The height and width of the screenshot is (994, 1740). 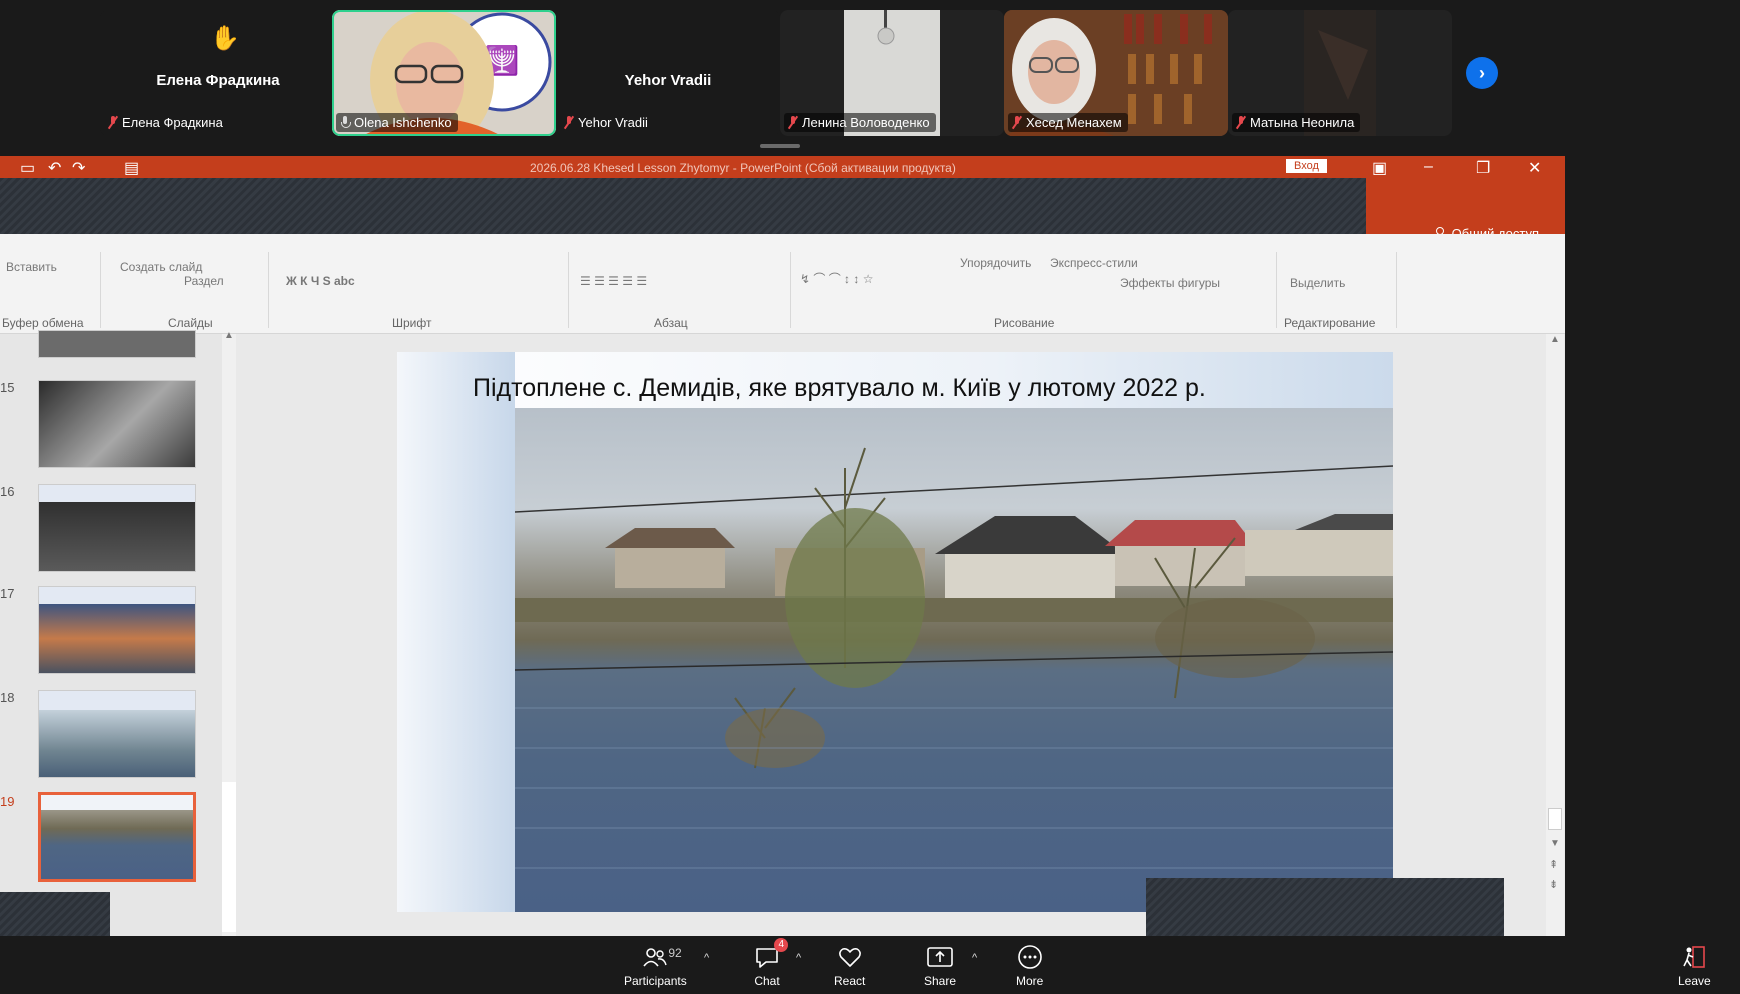 What do you see at coordinates (444, 73) in the screenshot?
I see `participant-tile-active-speaker: 🕎 Olena Ishchenko` at bounding box center [444, 73].